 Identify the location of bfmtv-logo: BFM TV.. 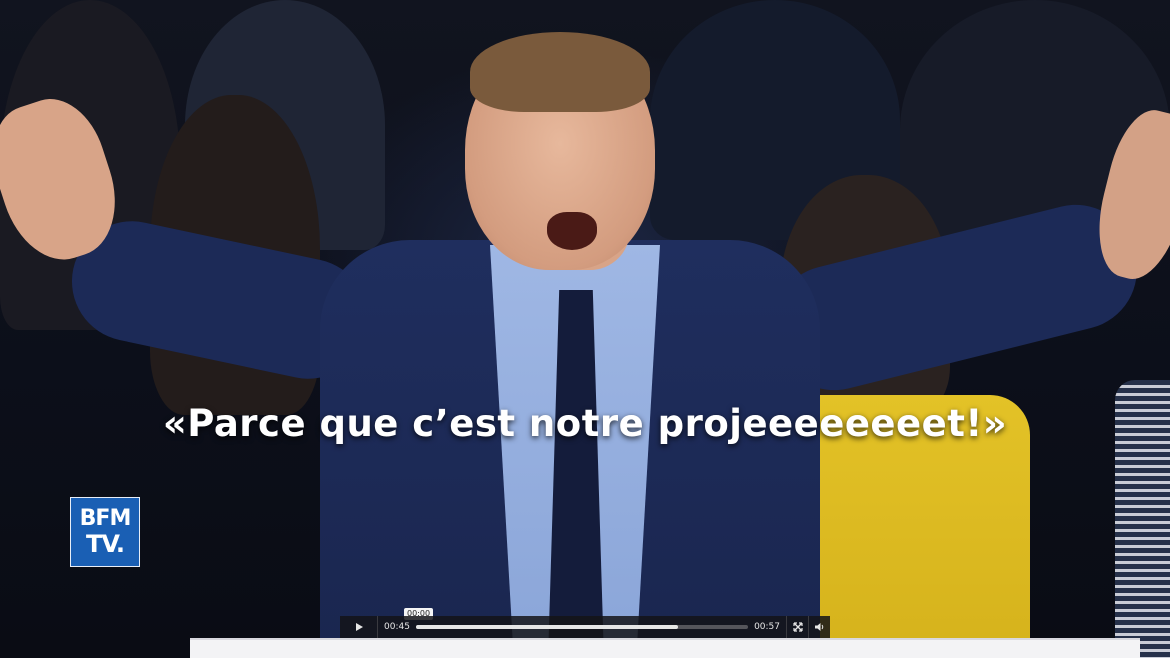
(105, 532).